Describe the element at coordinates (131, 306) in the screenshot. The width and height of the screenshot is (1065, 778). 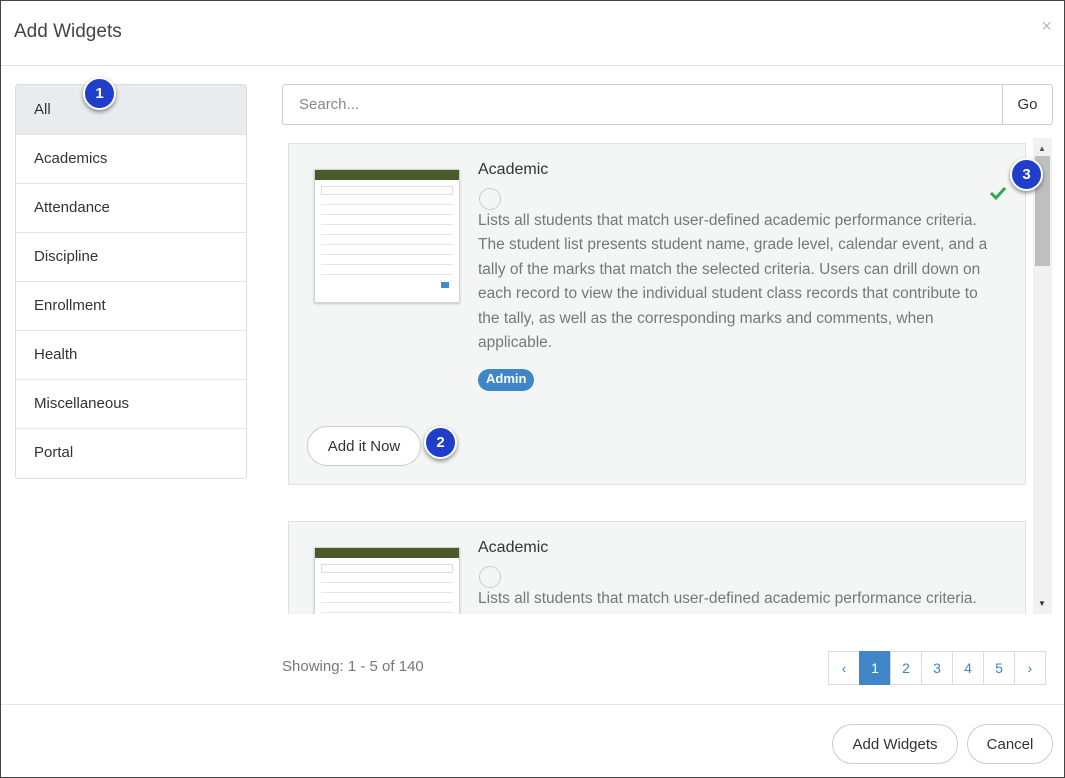
I see `category-item-enrollment: Enrollment` at that location.